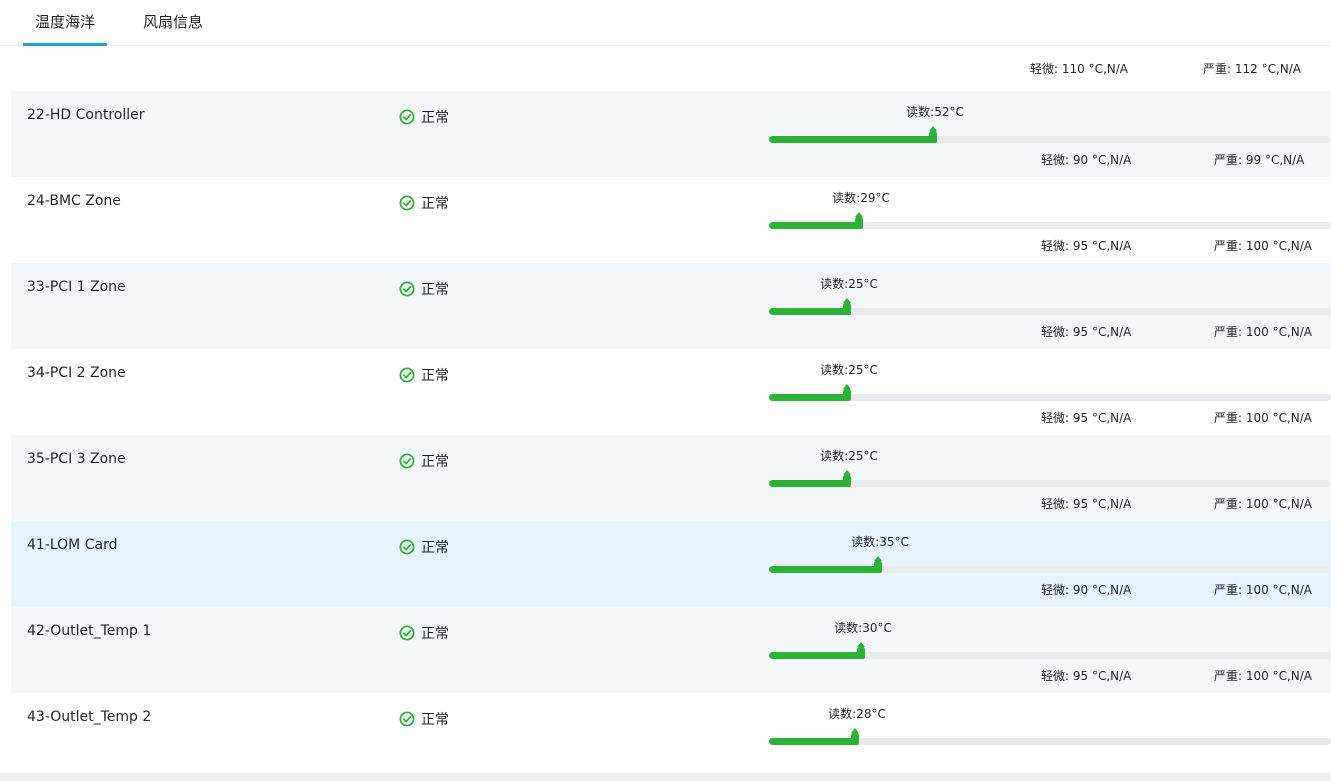 This screenshot has width=1331, height=781. Describe the element at coordinates (857, 714) in the screenshot. I see `reading-label: 读数:28°C` at that location.